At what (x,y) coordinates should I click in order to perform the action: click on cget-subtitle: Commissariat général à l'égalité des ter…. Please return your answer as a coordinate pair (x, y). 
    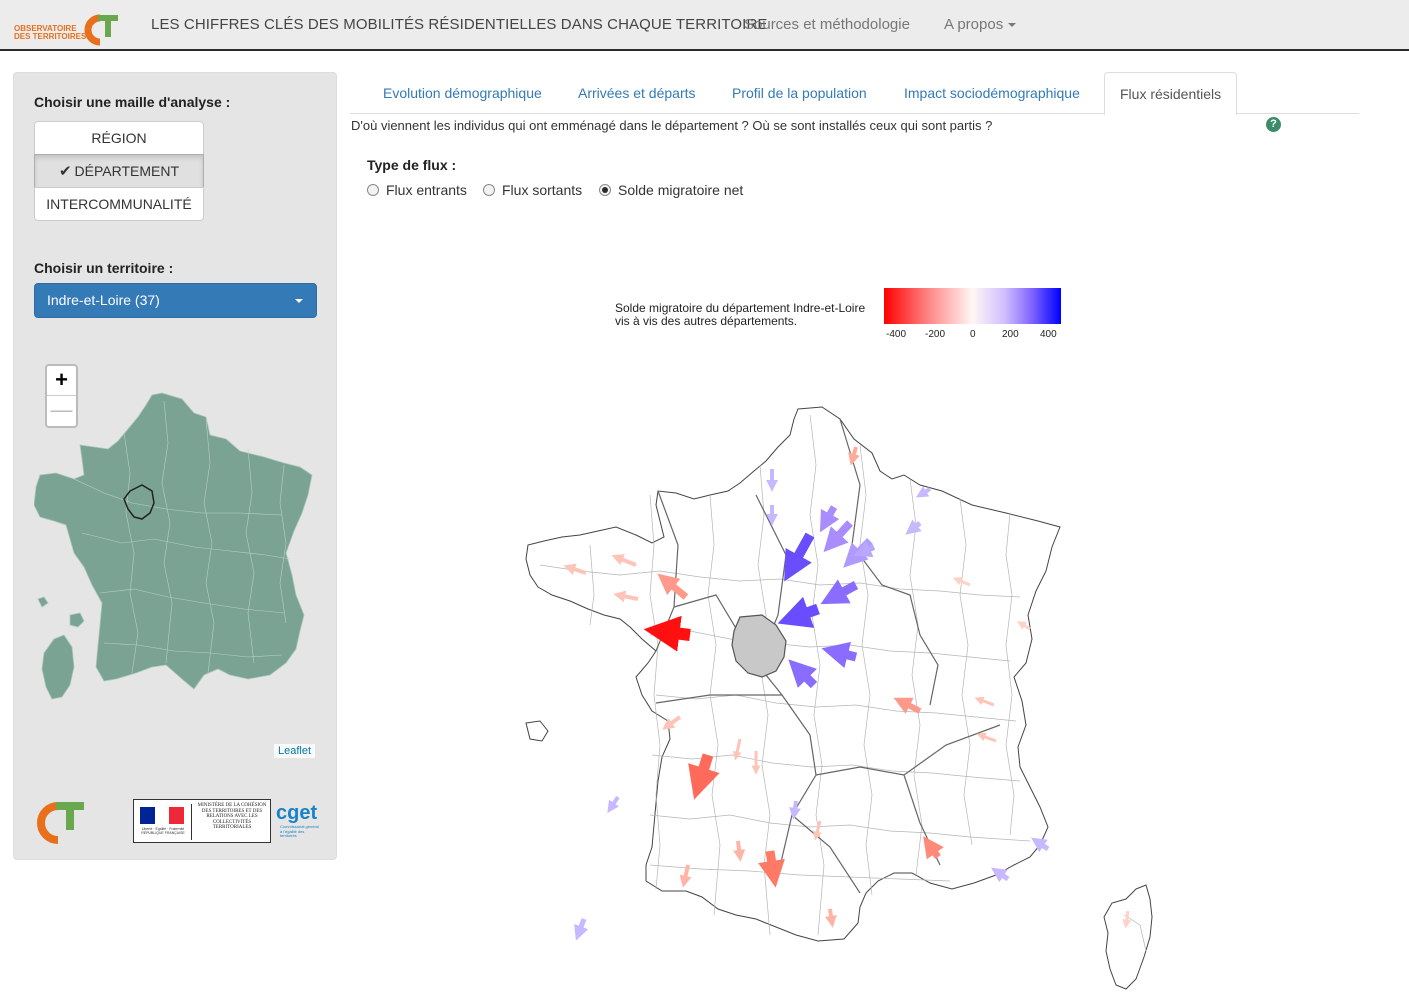
    Looking at the image, I should click on (299, 831).